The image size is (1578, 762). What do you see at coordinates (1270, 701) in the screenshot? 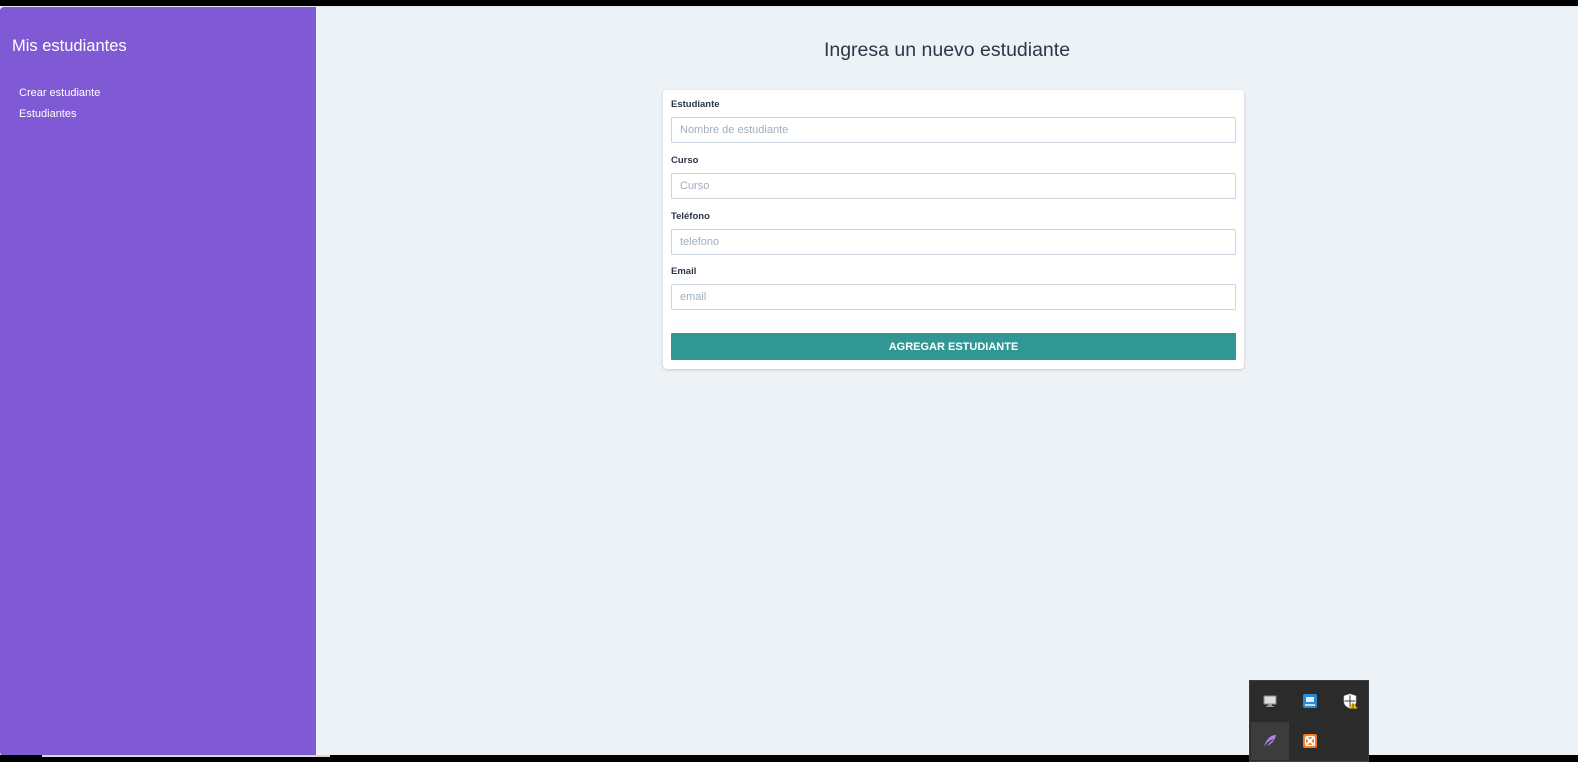
I see `display-icon` at bounding box center [1270, 701].